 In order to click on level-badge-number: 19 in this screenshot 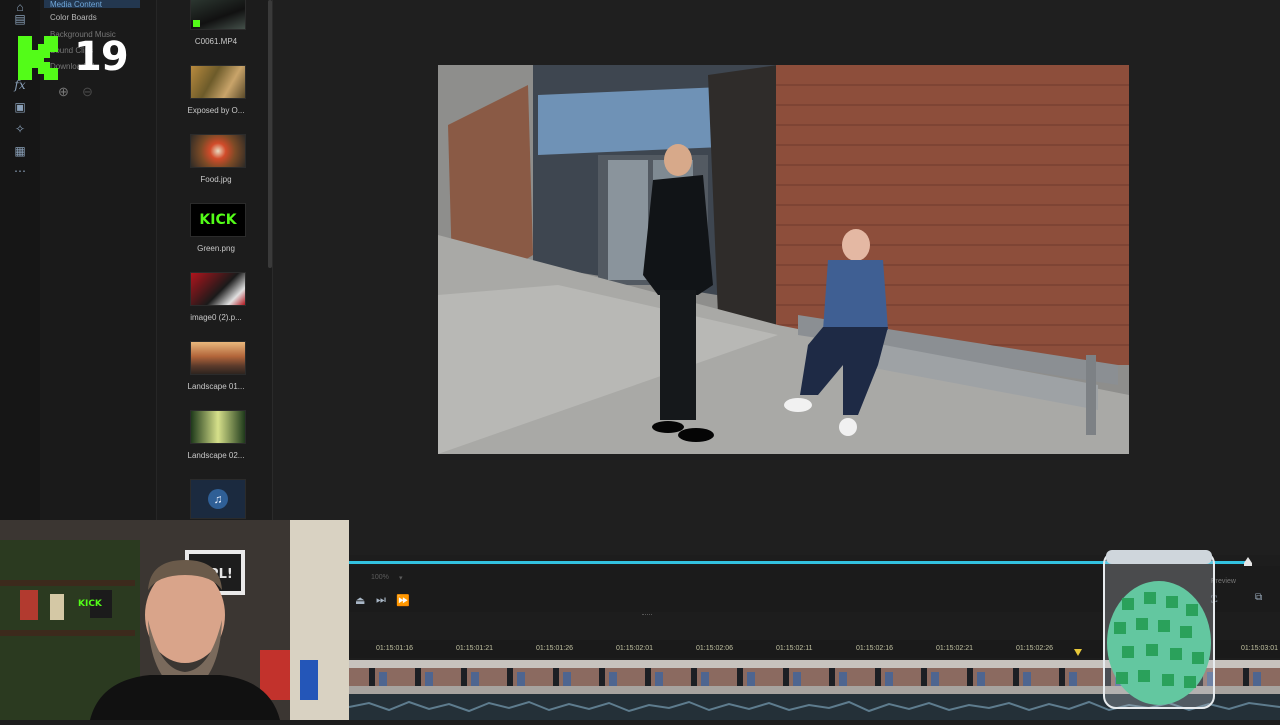, I will do `click(101, 57)`.